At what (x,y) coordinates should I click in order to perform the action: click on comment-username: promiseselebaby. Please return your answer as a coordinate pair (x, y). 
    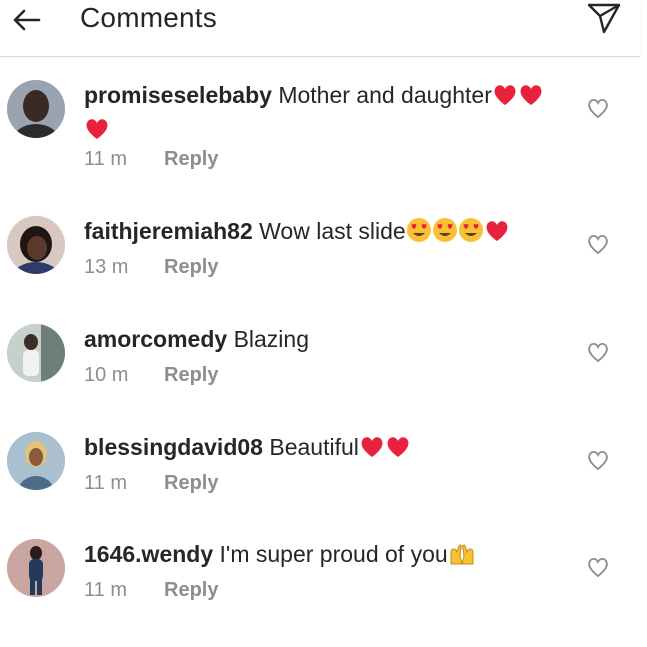
    Looking at the image, I should click on (178, 95).